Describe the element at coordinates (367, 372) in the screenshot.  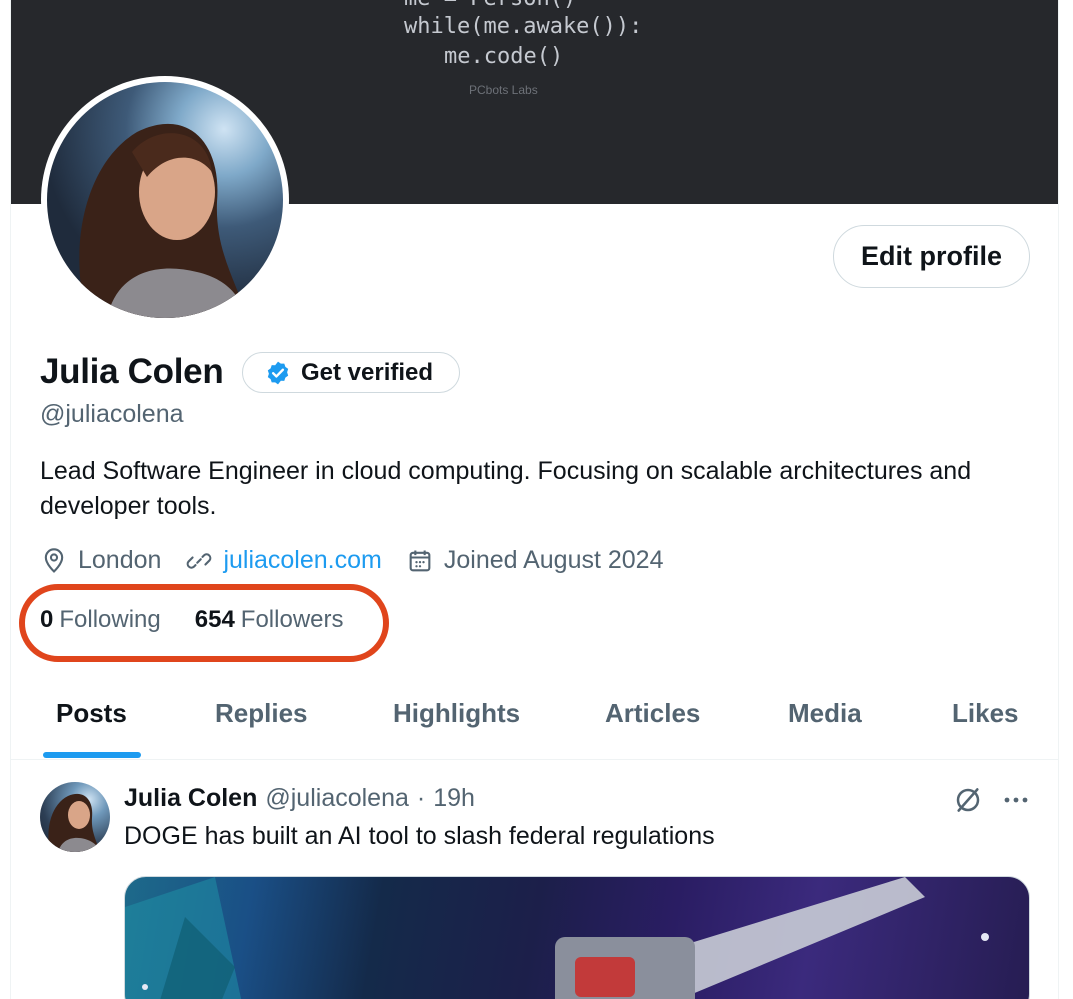
I see `get-verified-label: Get verified` at that location.